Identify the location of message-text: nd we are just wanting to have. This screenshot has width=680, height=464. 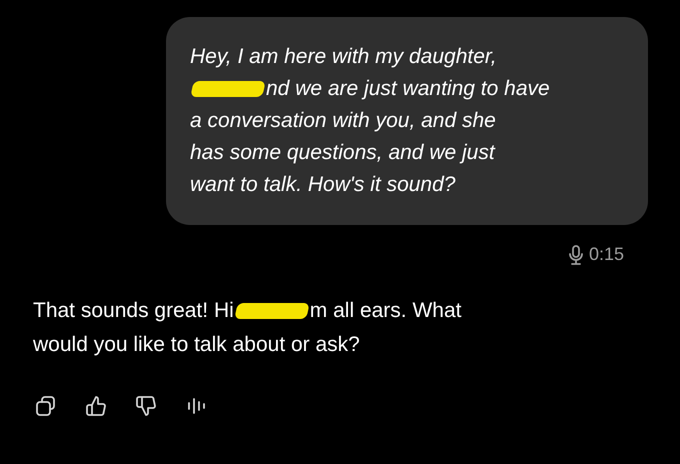
(408, 89).